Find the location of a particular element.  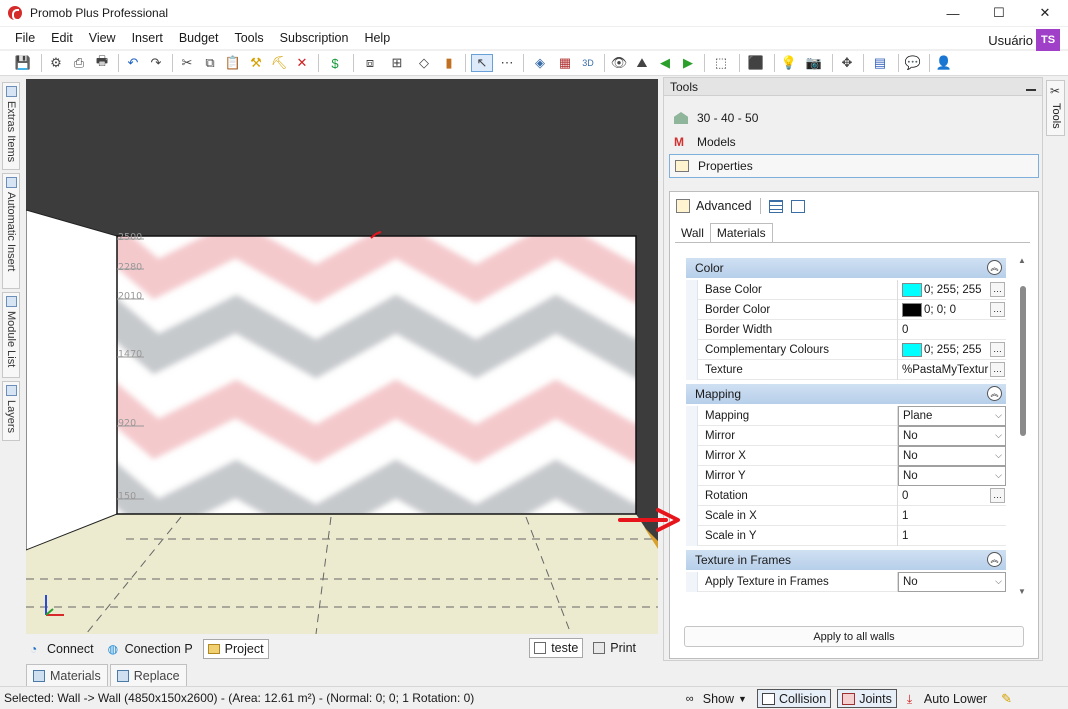

menu-view: View is located at coordinates (102, 38).